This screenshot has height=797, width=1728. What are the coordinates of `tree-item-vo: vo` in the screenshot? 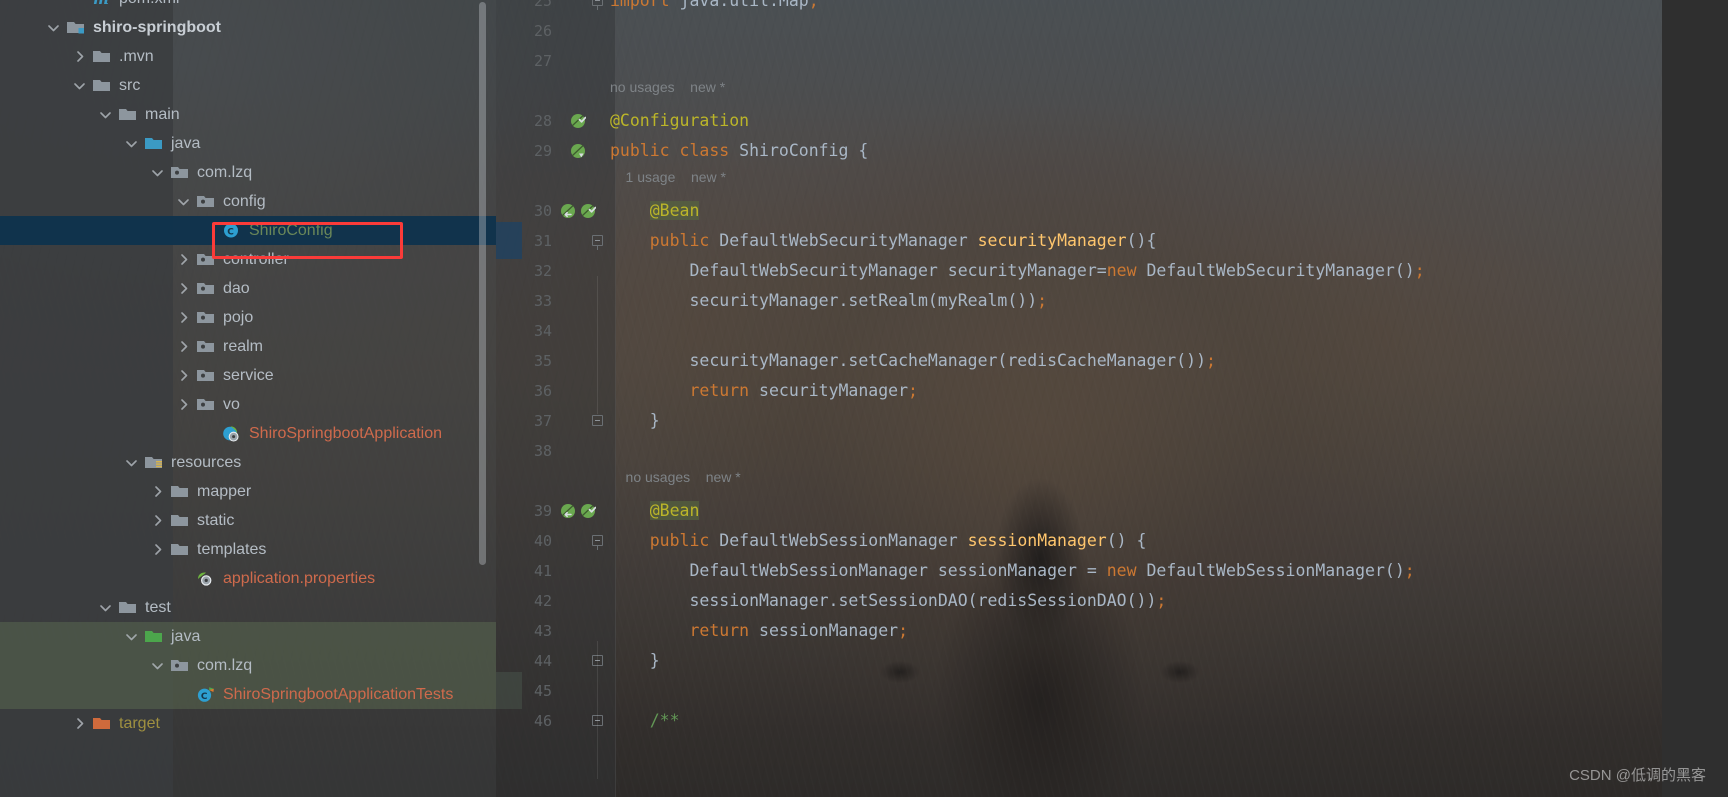 It's located at (248, 404).